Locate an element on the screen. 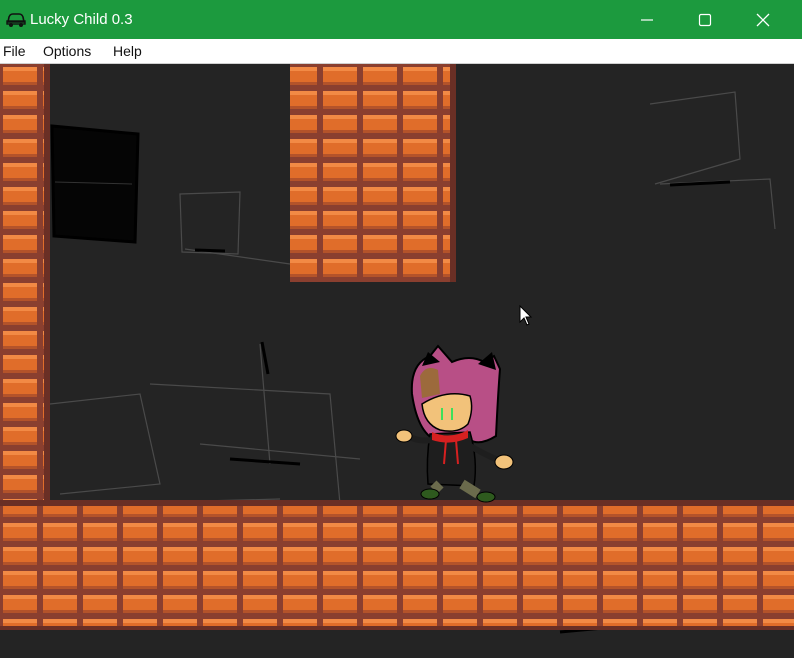  dark-block is located at coordinates (95, 184).